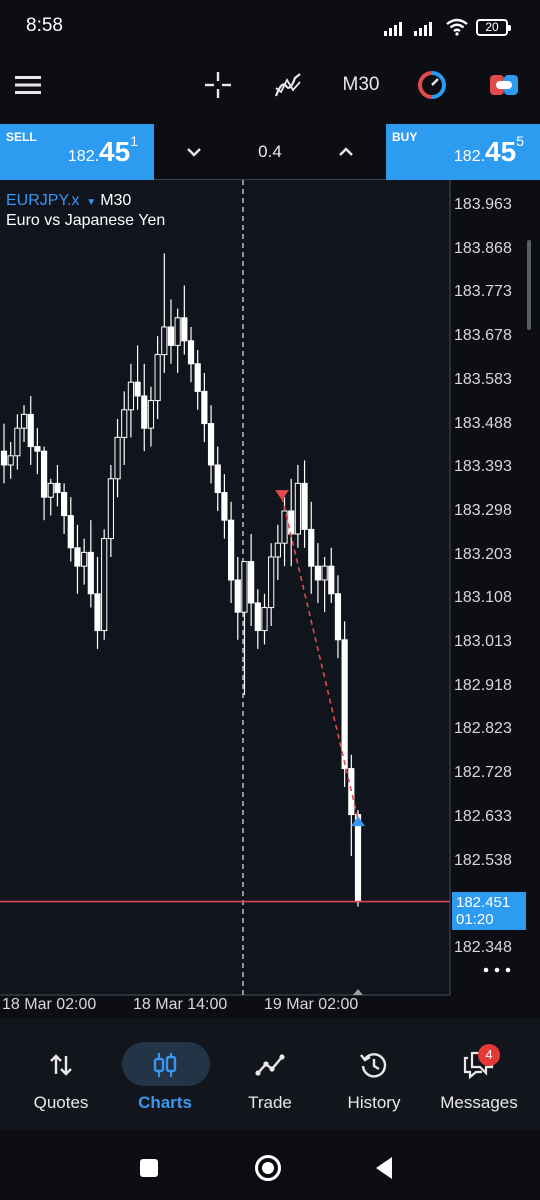  Describe the element at coordinates (165, 1102) in the screenshot. I see `nav-charts-label: Charts` at that location.